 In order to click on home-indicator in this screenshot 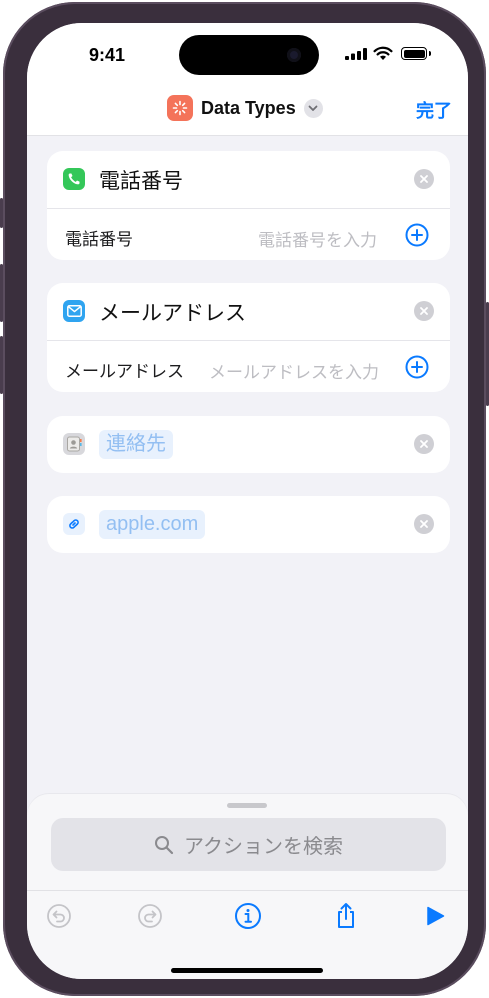, I will do `click(247, 970)`.